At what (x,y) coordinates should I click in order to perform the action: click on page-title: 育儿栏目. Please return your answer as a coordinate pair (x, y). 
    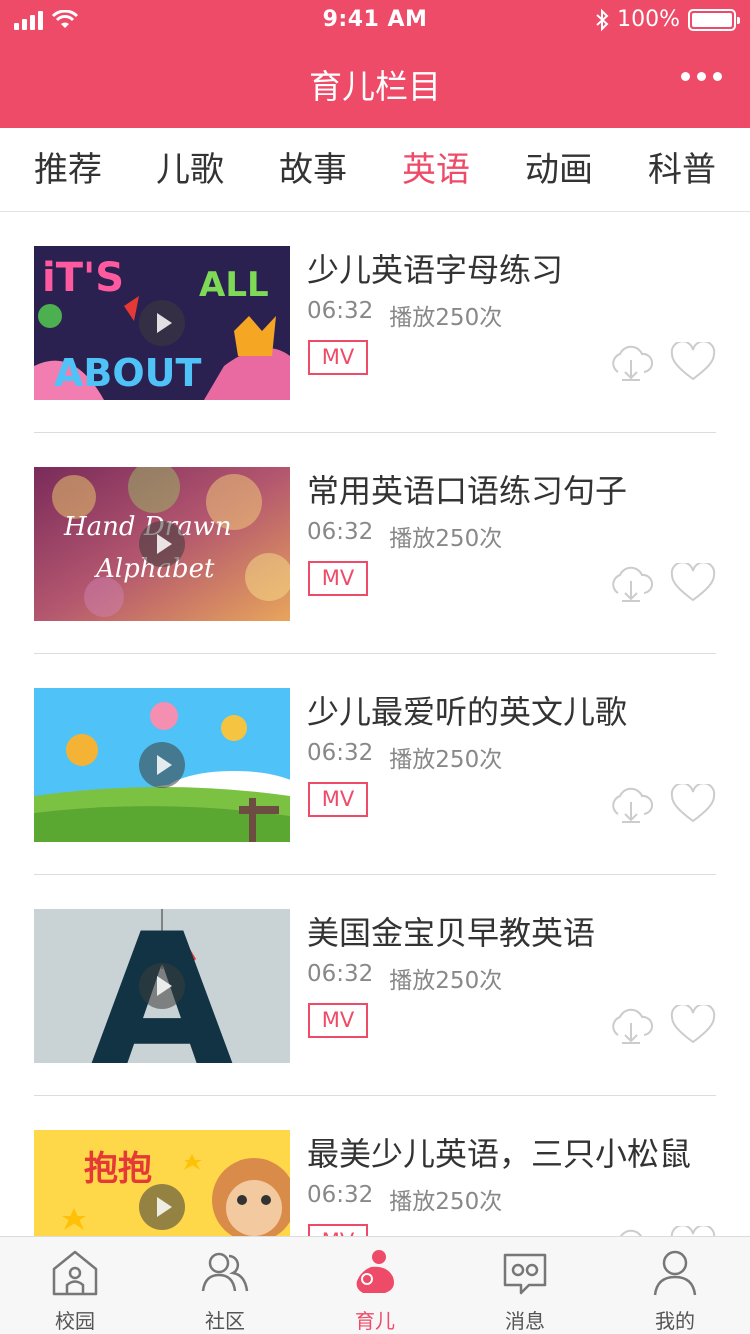
    Looking at the image, I should click on (375, 86).